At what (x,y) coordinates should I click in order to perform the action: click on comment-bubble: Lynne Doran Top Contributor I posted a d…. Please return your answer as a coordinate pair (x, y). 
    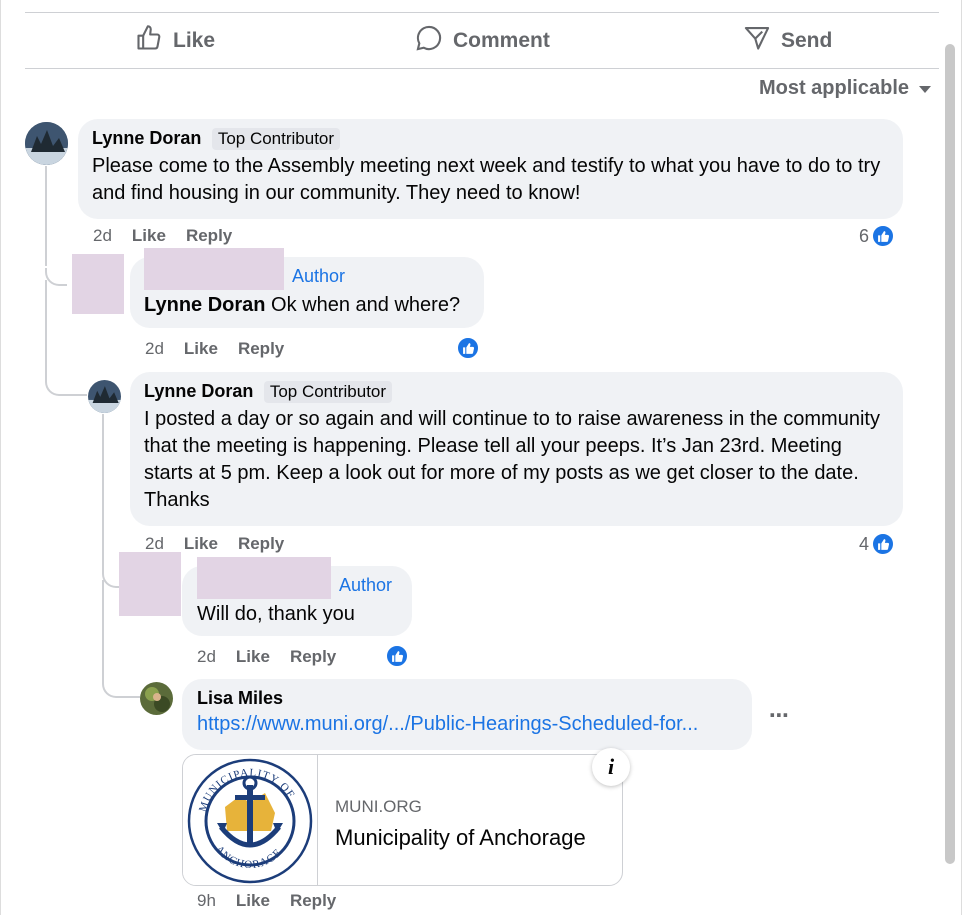
    Looking at the image, I should click on (516, 449).